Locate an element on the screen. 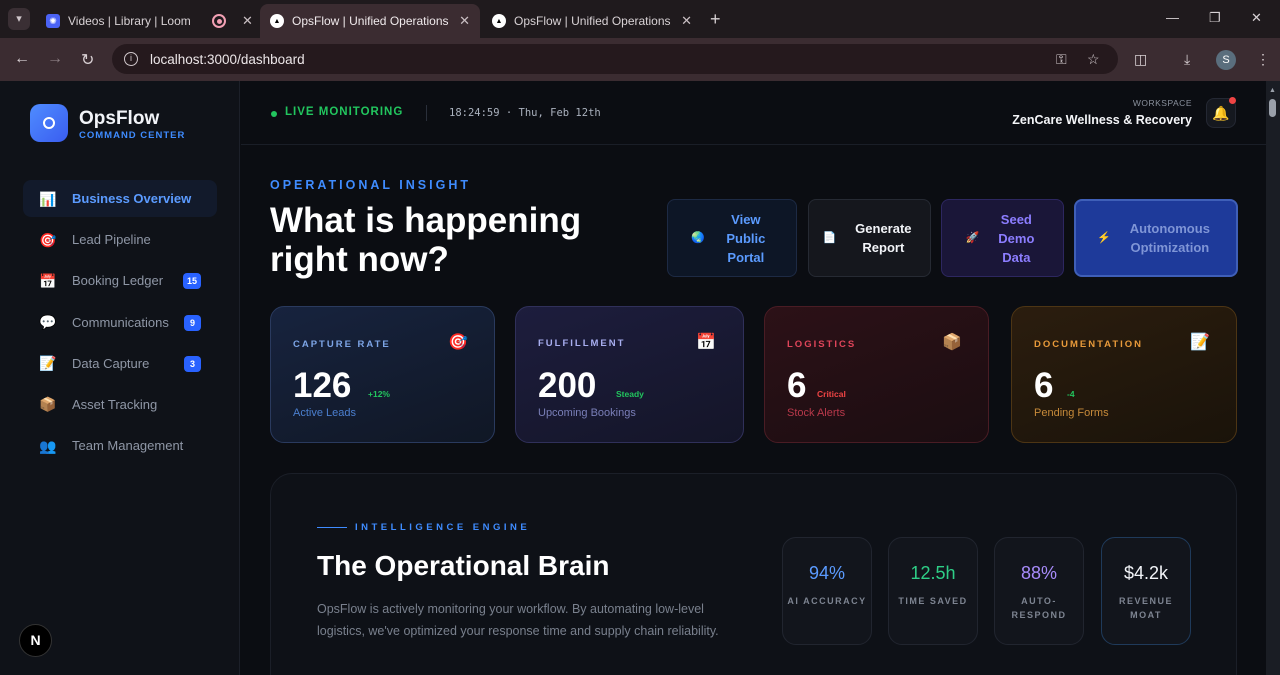 The height and width of the screenshot is (675, 1280). panel-eyebrow: INTELLIGENCE ENGINE is located at coordinates (443, 527).